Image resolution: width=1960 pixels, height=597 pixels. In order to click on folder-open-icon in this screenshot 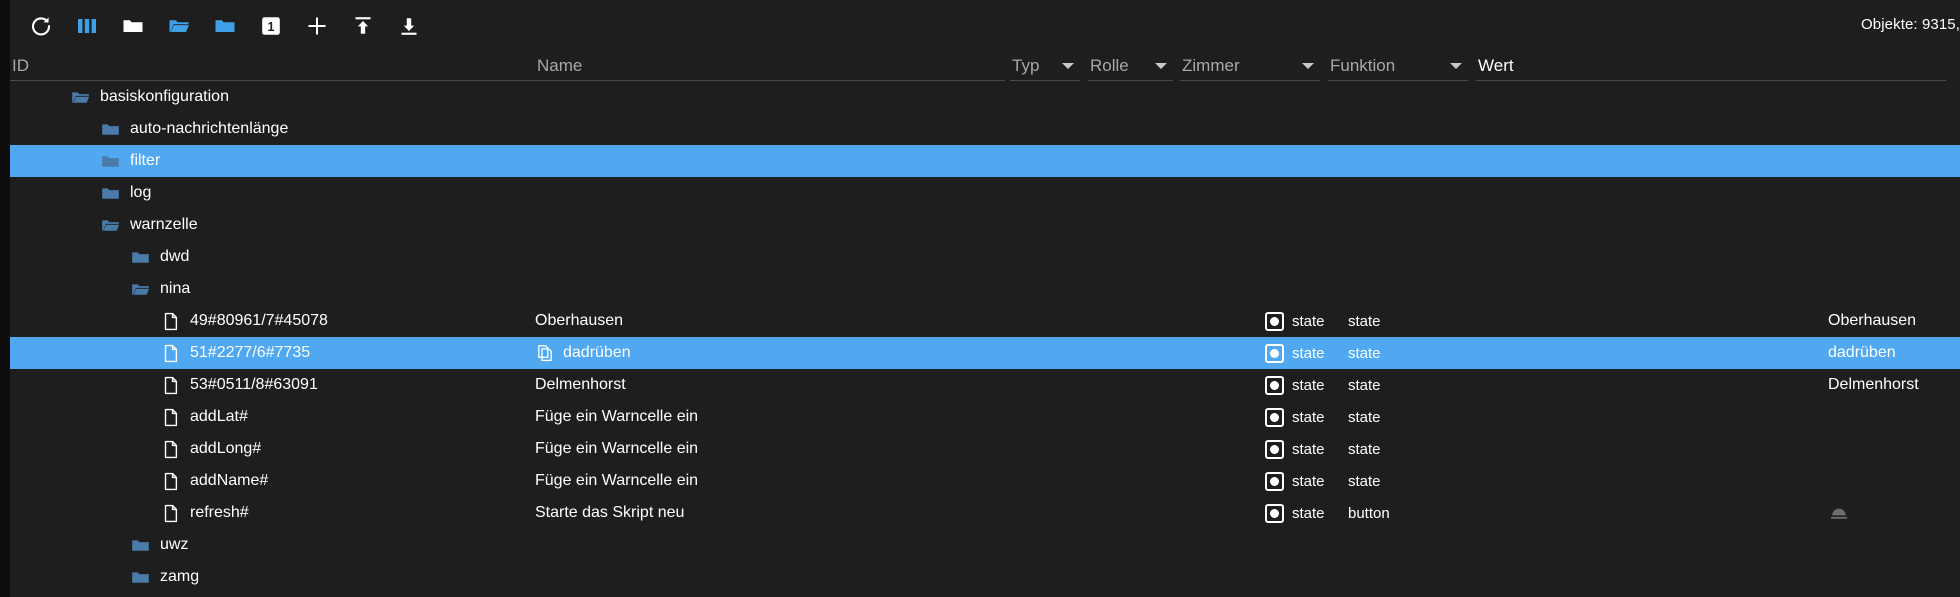, I will do `click(110, 225)`.